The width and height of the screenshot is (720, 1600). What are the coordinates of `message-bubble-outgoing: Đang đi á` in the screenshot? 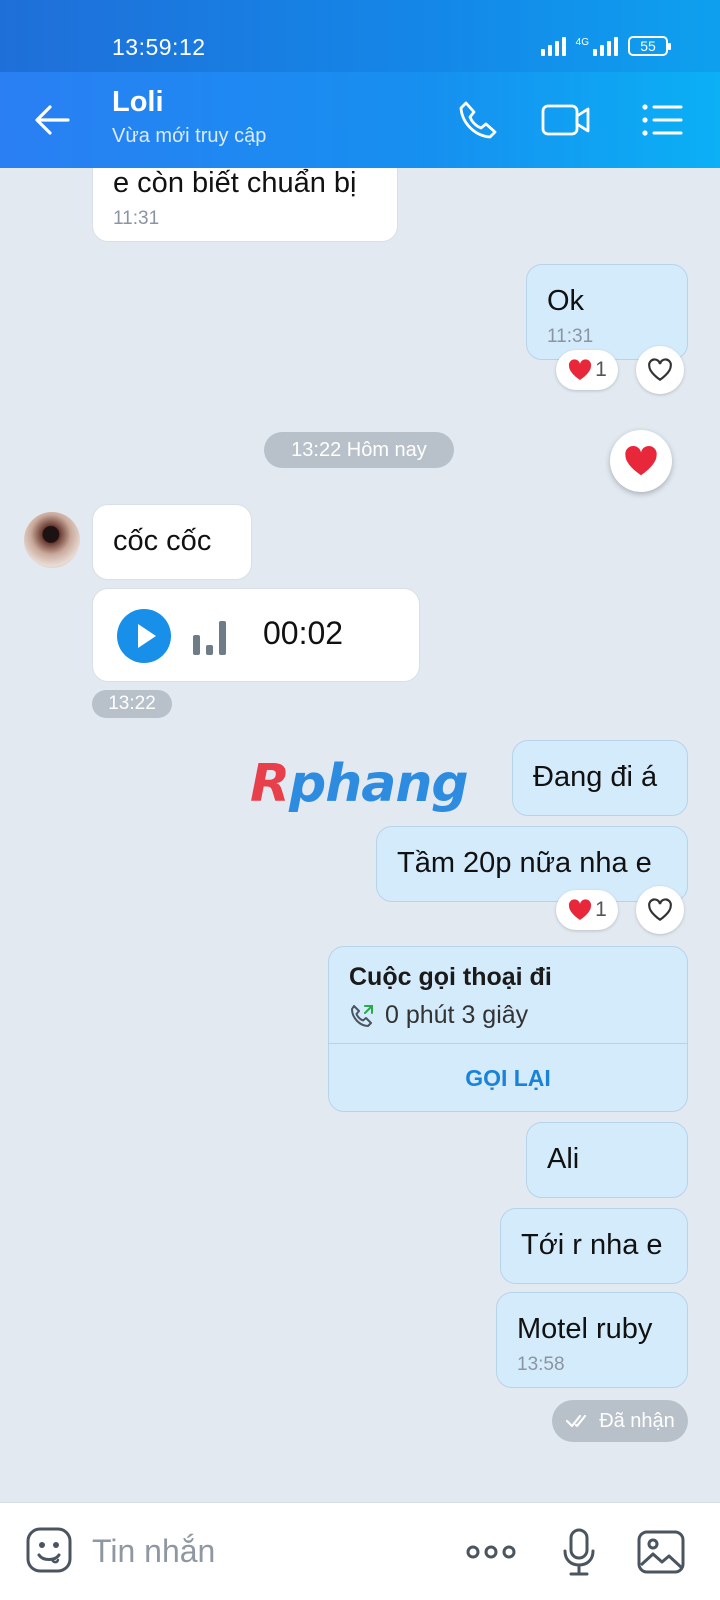 It's located at (600, 778).